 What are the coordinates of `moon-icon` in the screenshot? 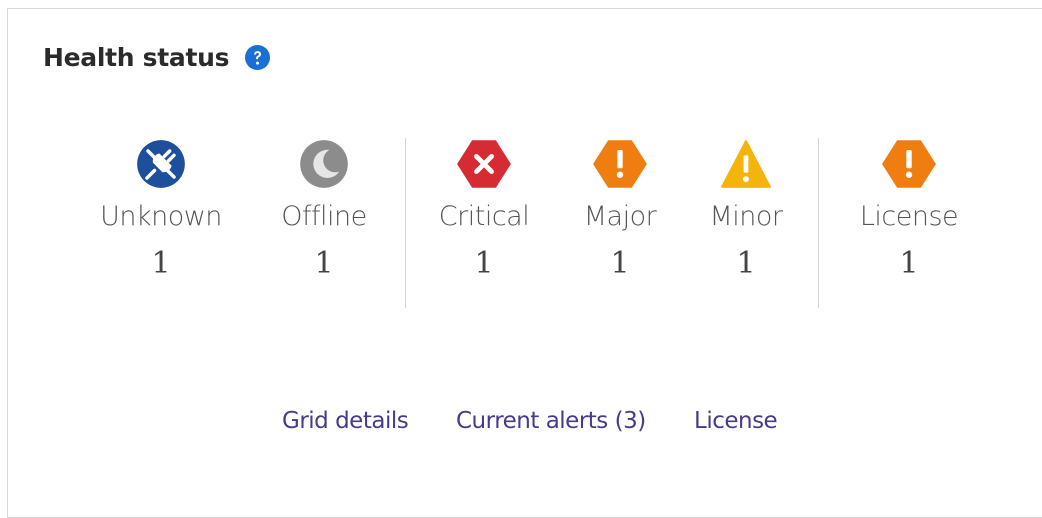 It's located at (324, 164).